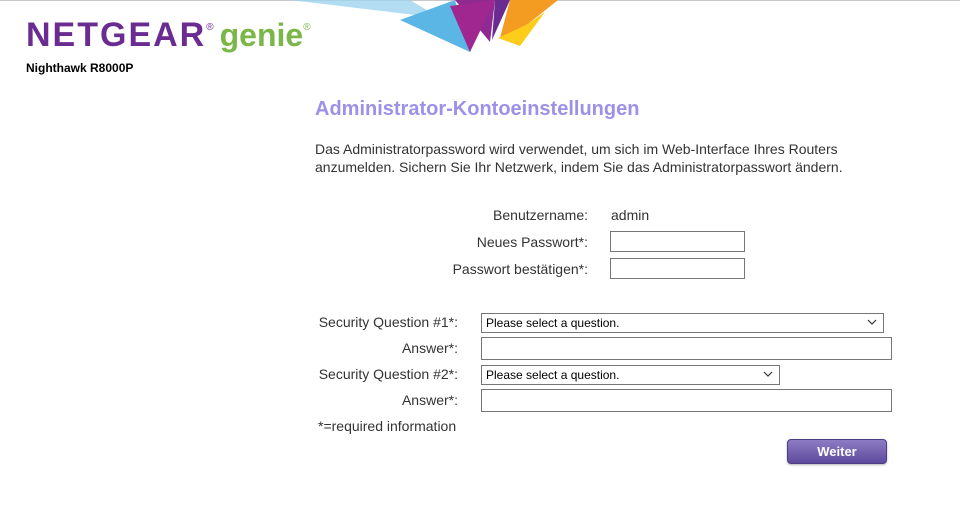 The height and width of the screenshot is (509, 960). Describe the element at coordinates (540, 215) in the screenshot. I see `username-label: Benutzername:` at that location.